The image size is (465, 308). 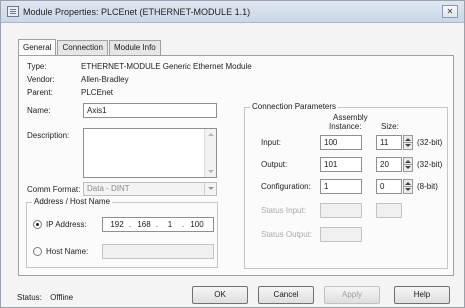 What do you see at coordinates (13, 11) in the screenshot?
I see `window-icon` at bounding box center [13, 11].